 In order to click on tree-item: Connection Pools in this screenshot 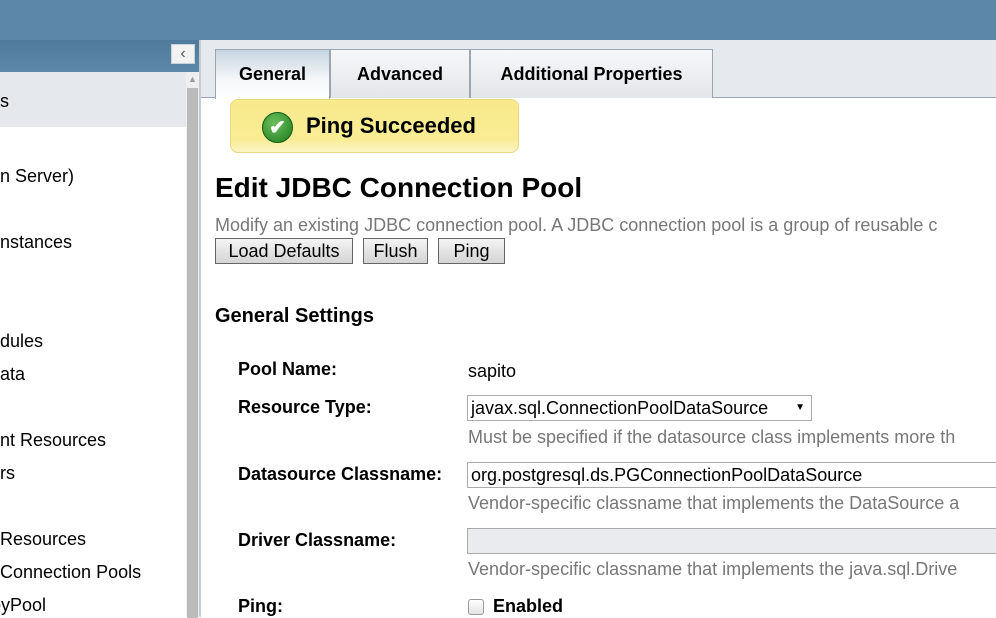, I will do `click(70, 572)`.